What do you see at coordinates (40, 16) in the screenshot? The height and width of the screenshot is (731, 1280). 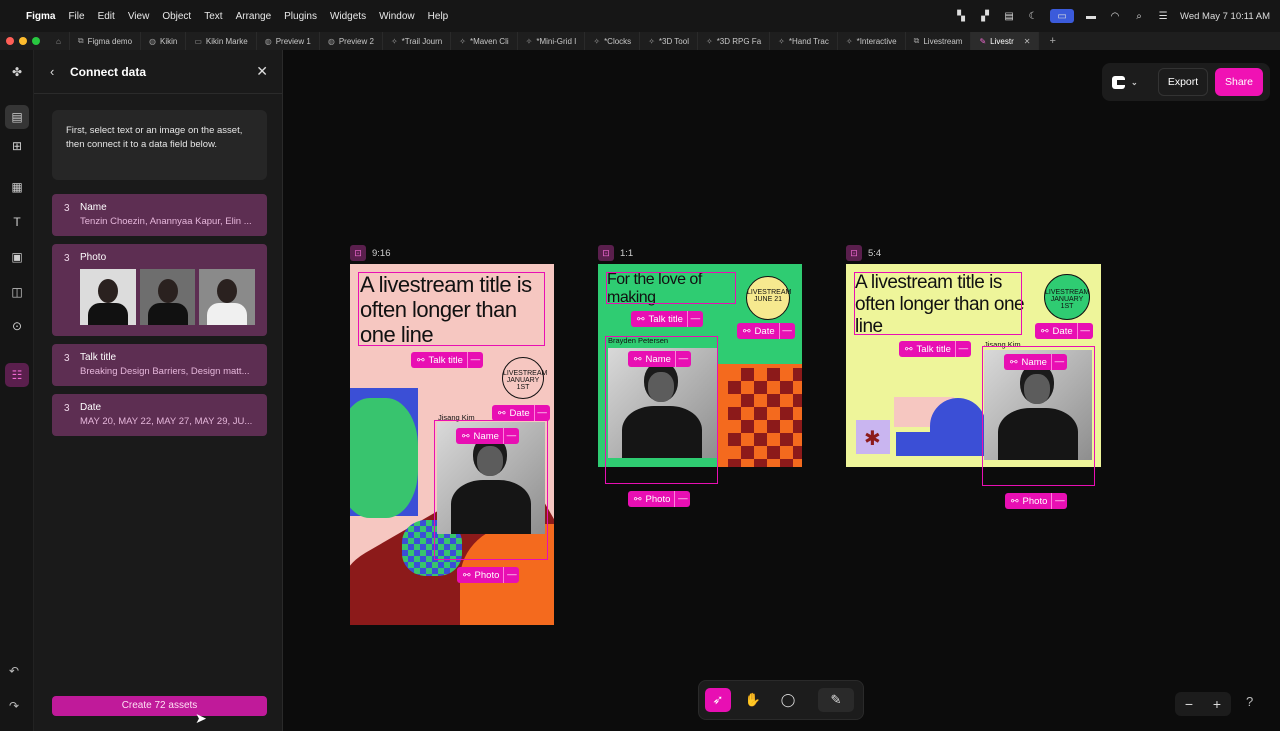 I see `menu-app-figma: Figma` at bounding box center [40, 16].